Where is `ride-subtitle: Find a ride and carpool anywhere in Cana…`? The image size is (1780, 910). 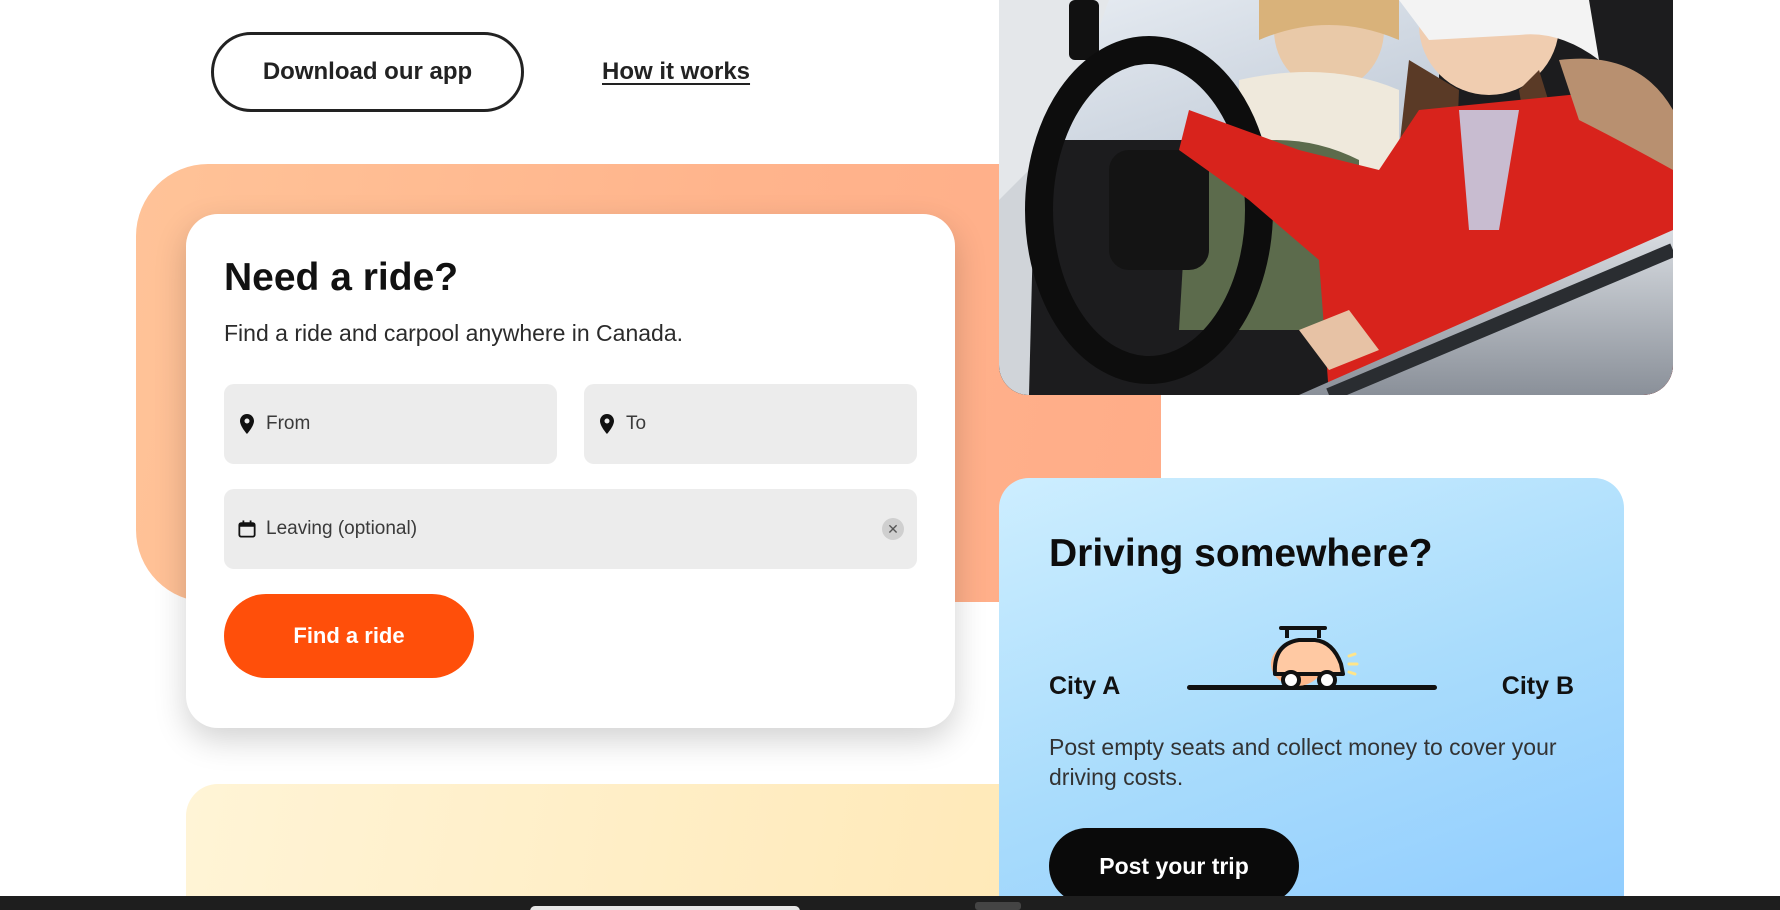 ride-subtitle: Find a ride and carpool anywhere in Cana… is located at coordinates (454, 333).